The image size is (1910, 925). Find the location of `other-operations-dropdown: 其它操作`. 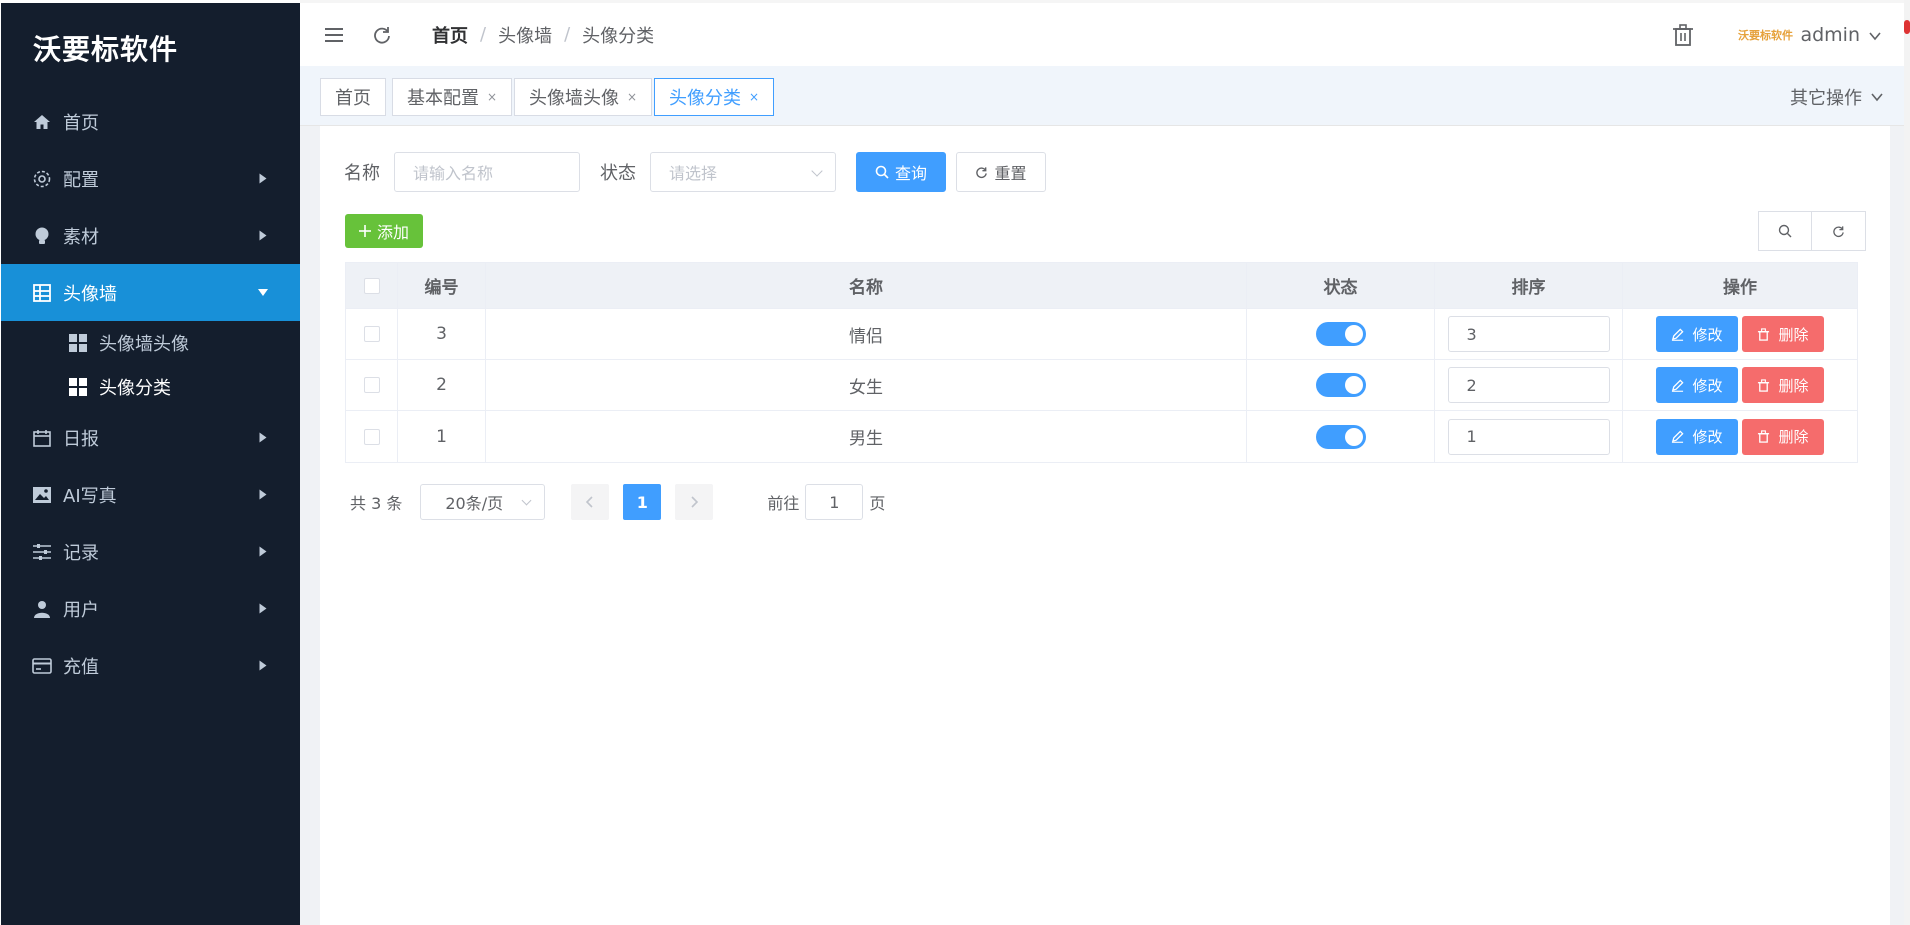

other-operations-dropdown: 其它操作 is located at coordinates (1837, 97).